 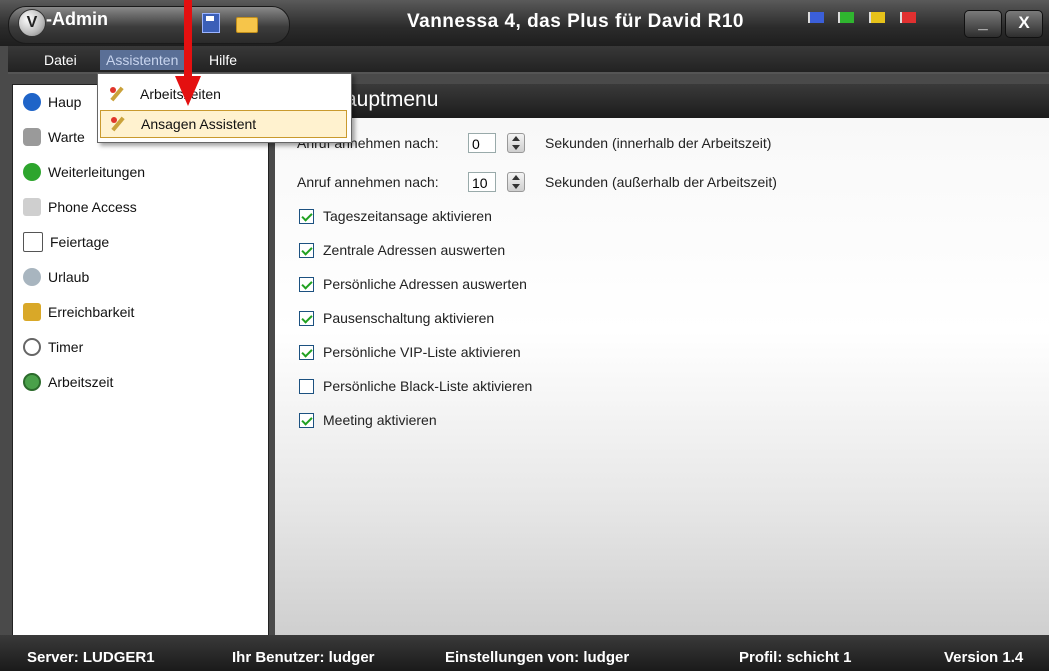 What do you see at coordinates (32, 277) in the screenshot?
I see `vacation-icon` at bounding box center [32, 277].